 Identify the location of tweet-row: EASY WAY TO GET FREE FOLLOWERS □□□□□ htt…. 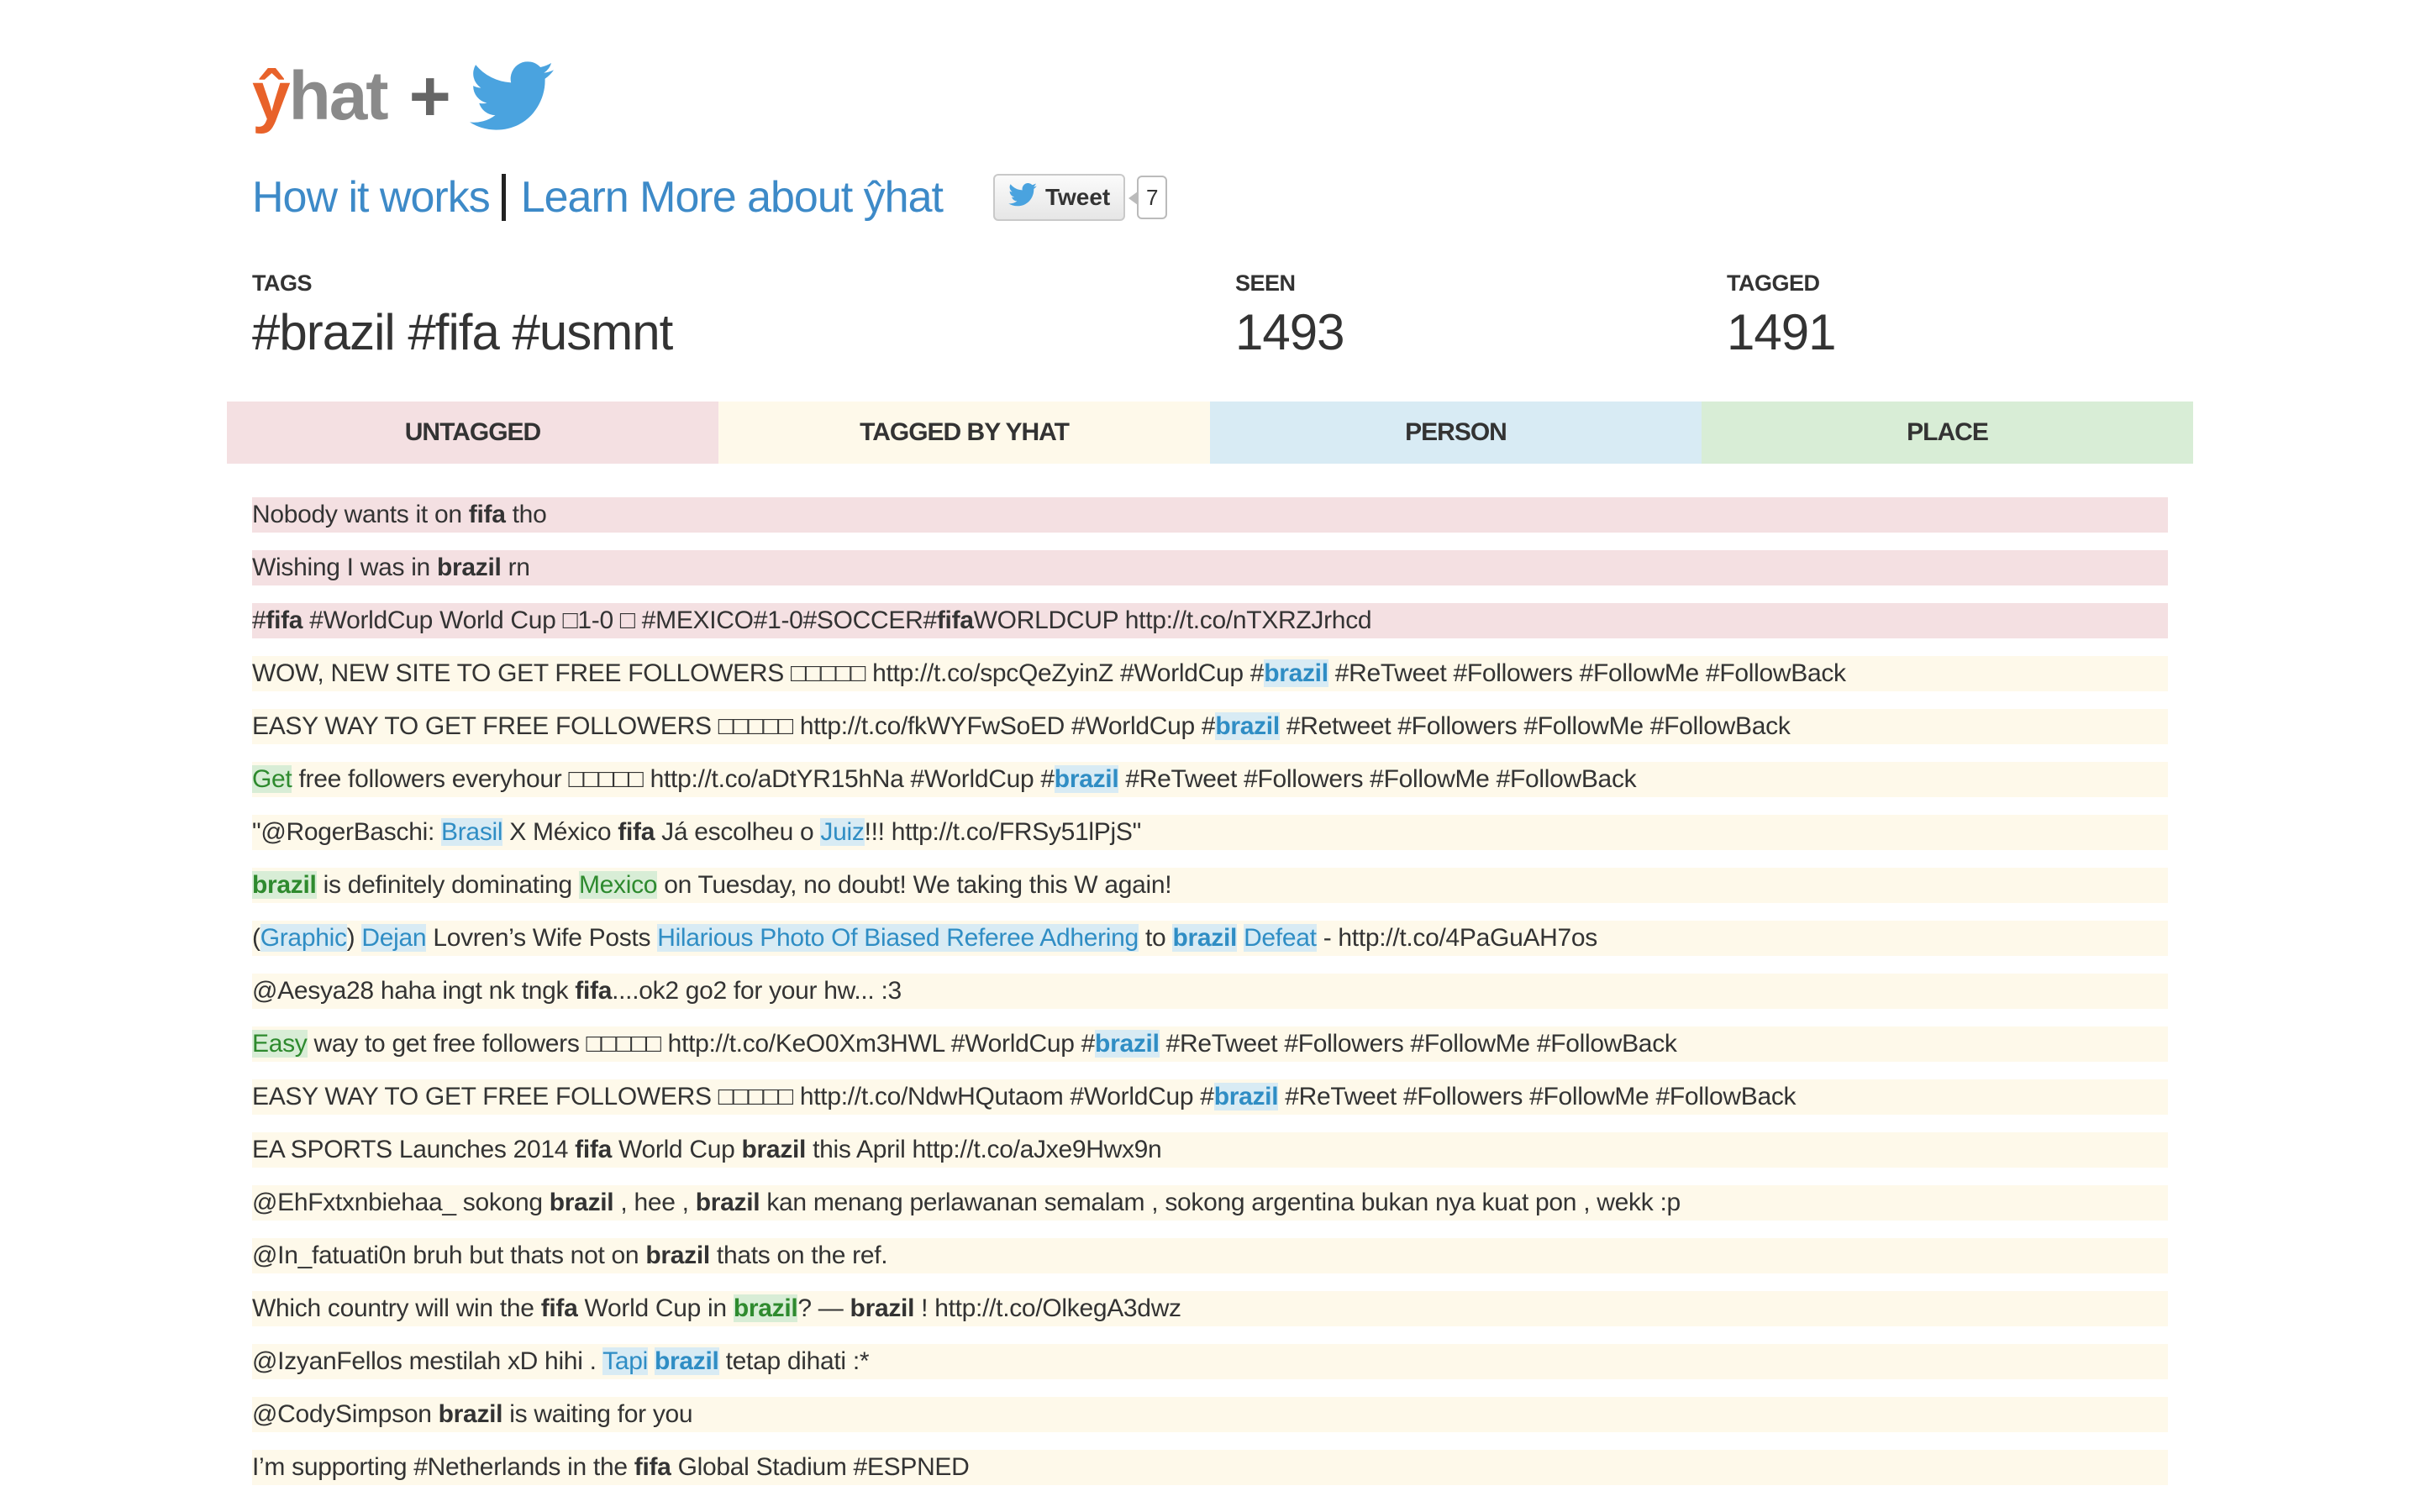
(1210, 726).